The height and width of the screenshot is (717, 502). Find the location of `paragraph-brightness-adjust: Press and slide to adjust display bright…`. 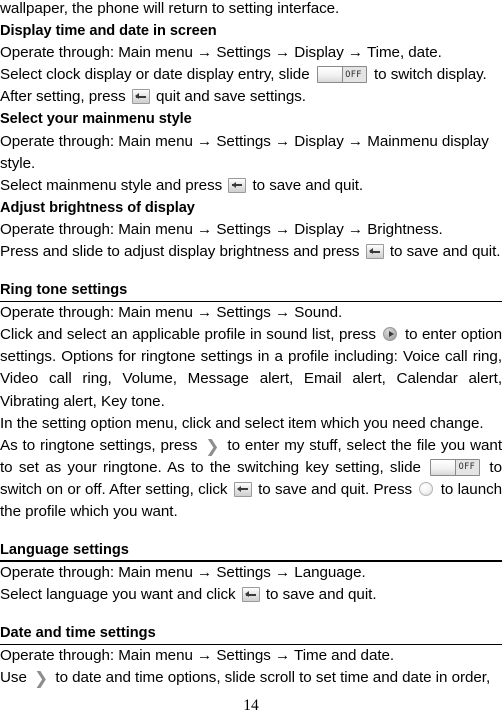

paragraph-brightness-adjust: Press and slide to adjust display bright… is located at coordinates (251, 252).